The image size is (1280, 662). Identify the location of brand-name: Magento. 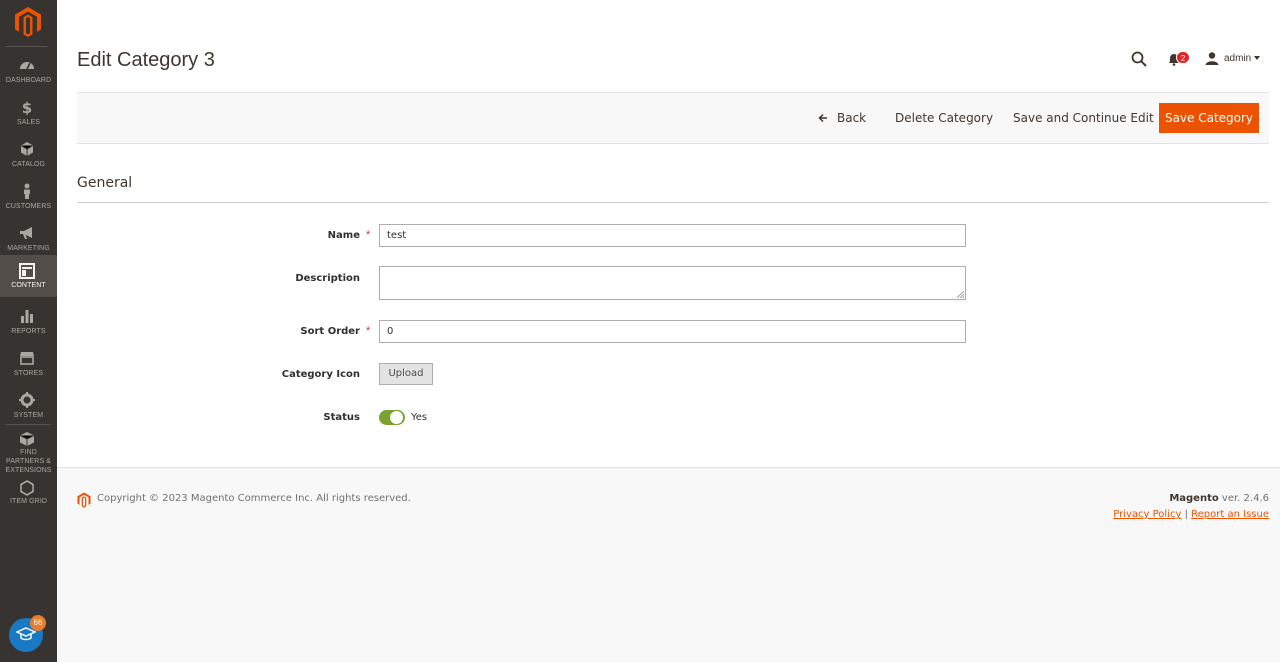
(1194, 498).